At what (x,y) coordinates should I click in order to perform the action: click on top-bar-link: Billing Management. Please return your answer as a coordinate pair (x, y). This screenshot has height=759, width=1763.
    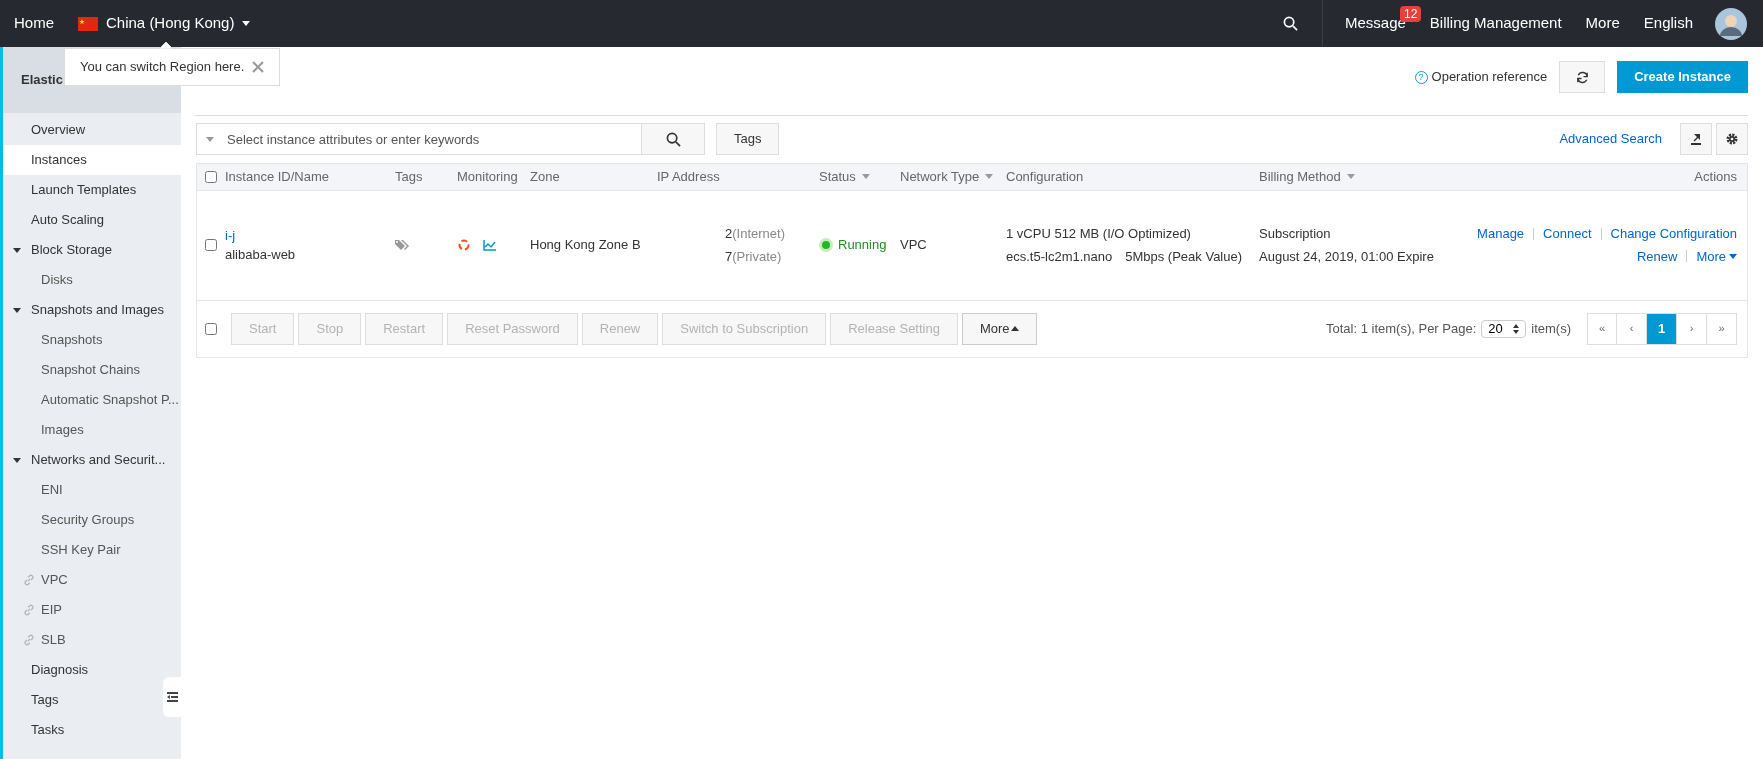
    Looking at the image, I should click on (1495, 23).